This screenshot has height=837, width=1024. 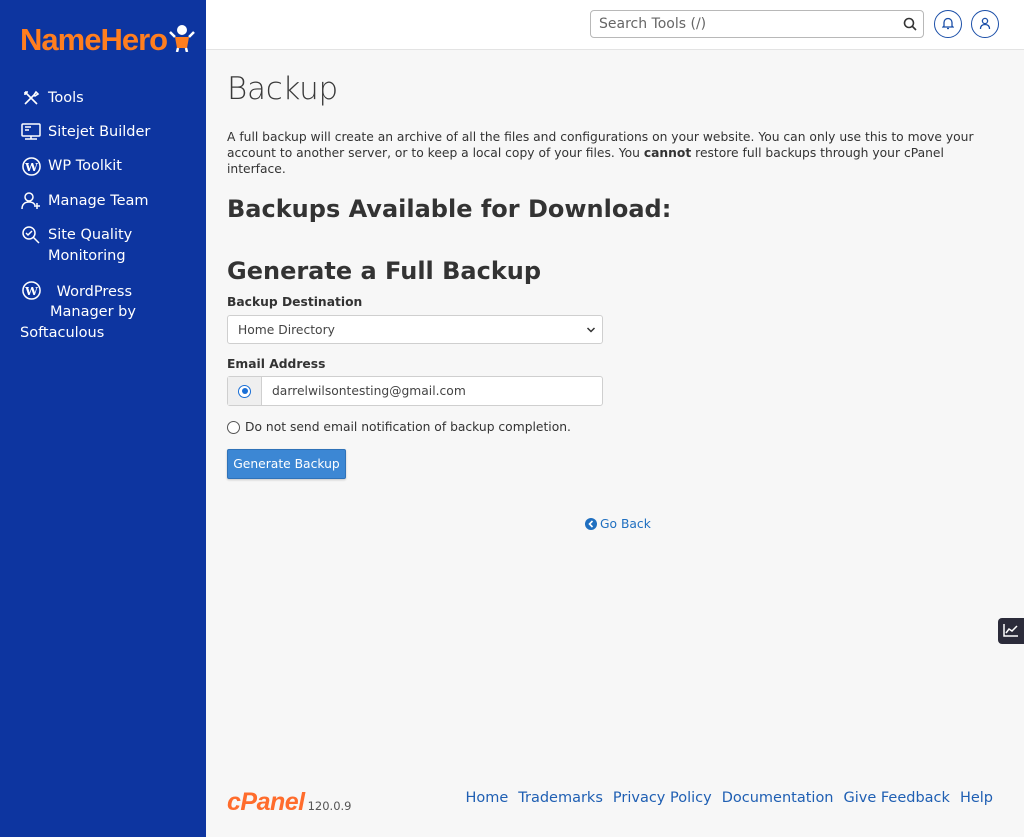 What do you see at coordinates (286, 464) in the screenshot?
I see `generate-backup-button: Generate Backup` at bounding box center [286, 464].